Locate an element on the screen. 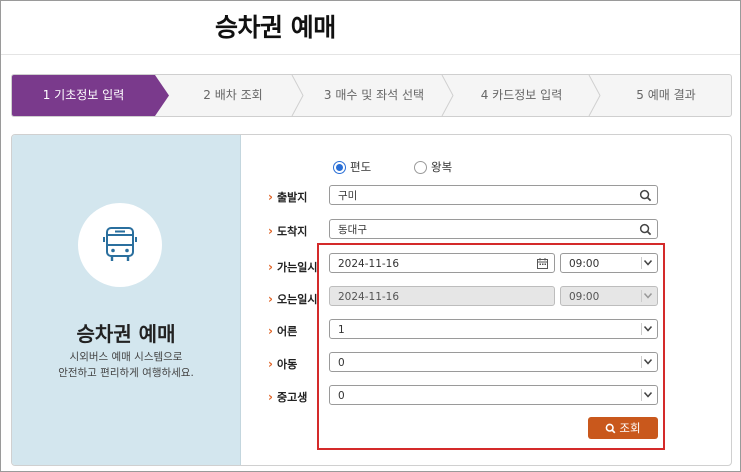  departure-value: 구미 is located at coordinates (348, 196).